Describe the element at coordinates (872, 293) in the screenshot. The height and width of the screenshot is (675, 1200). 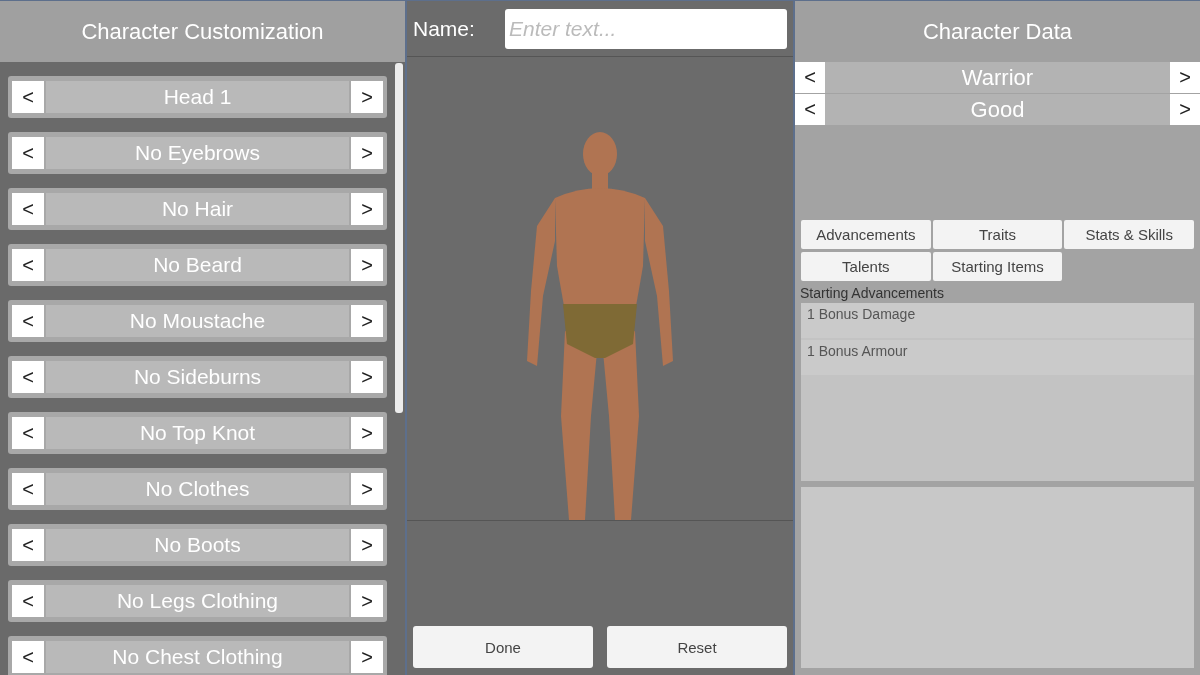
I see `section-title: Starting Advancements` at that location.